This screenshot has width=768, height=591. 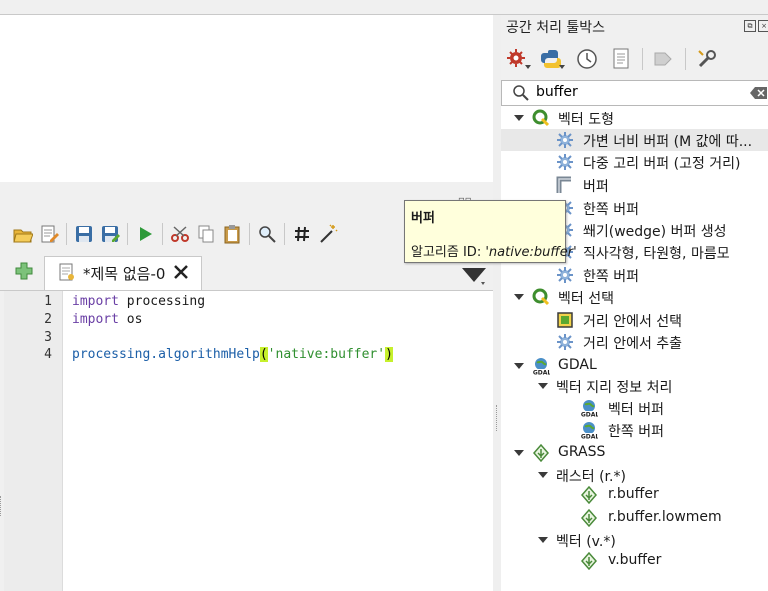 I want to click on script-file-icon, so click(x=67, y=274).